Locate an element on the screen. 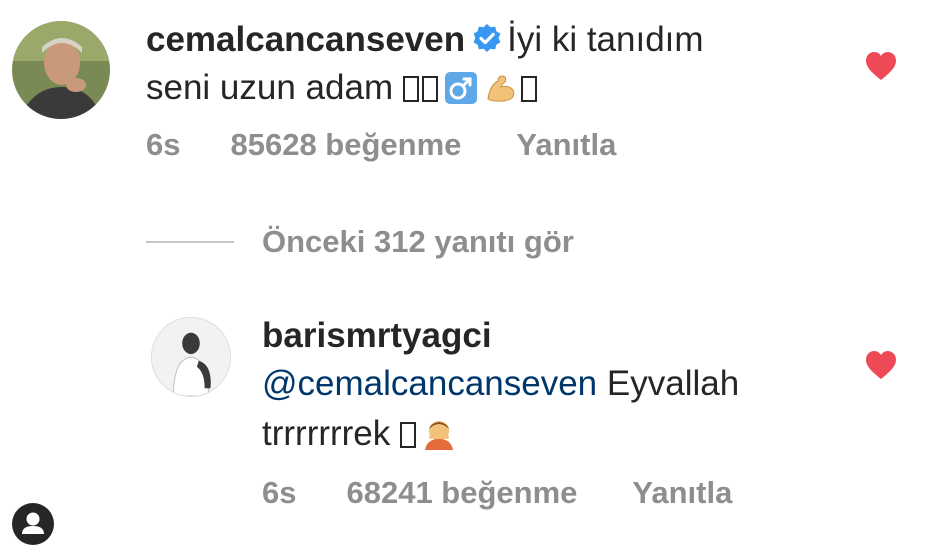  comment-2-text-line-3: trrrrrrrek is located at coordinates (326, 433).